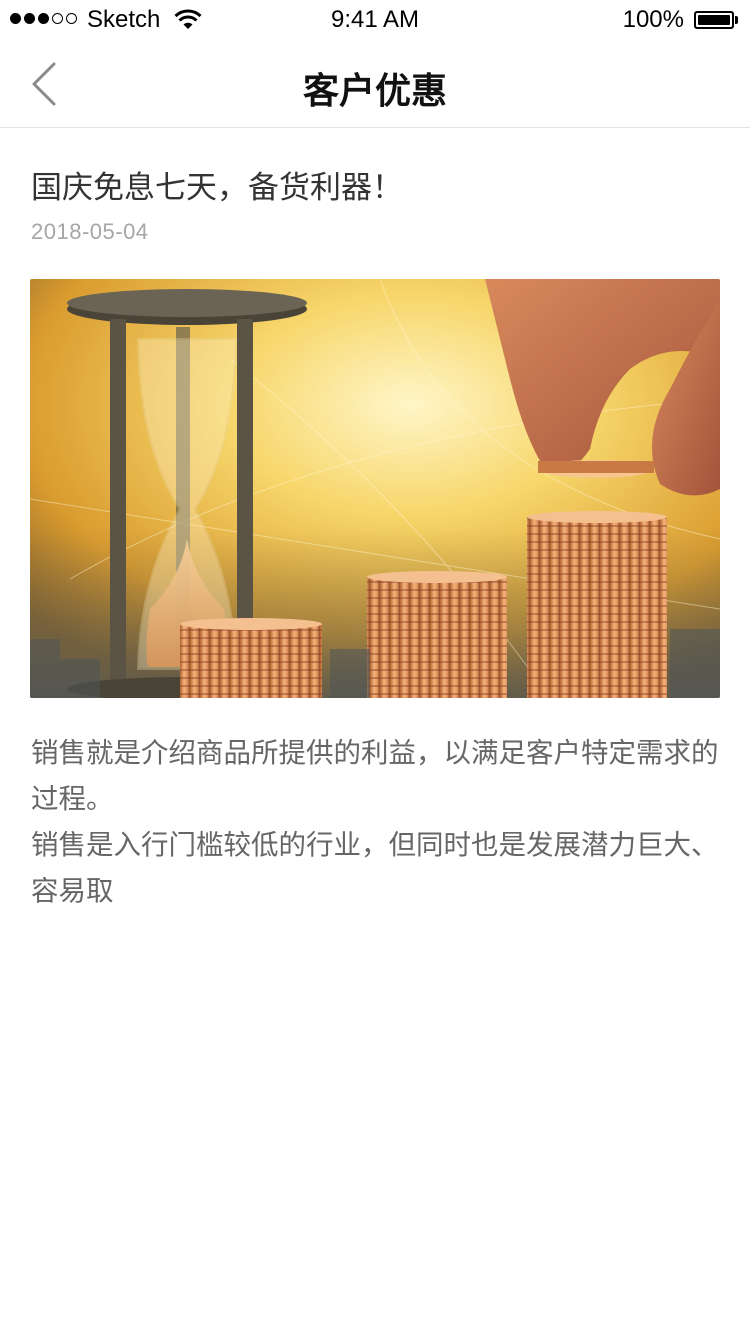  I want to click on navigation-bar: 客户优惠, so click(375, 84).